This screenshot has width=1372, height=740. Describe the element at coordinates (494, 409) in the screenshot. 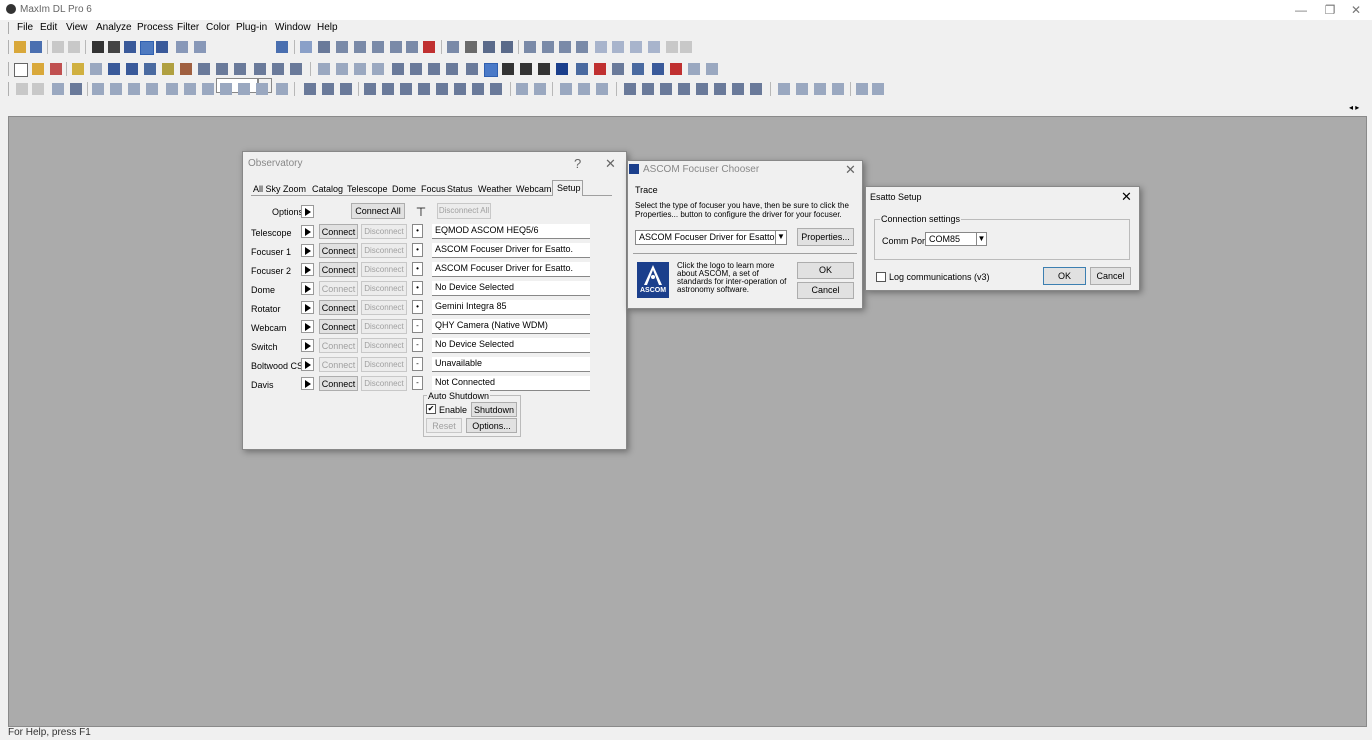

I see `shutdown-button: Shutdown` at that location.